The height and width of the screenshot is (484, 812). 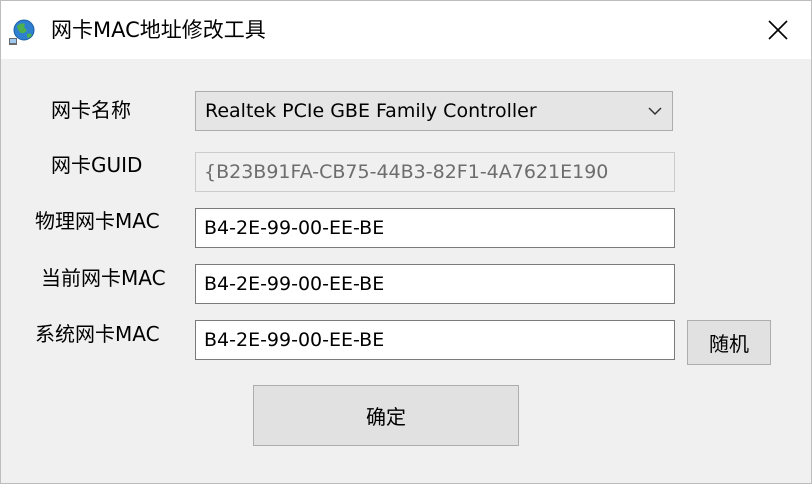 I want to click on current-mac-field, so click(x=435, y=284).